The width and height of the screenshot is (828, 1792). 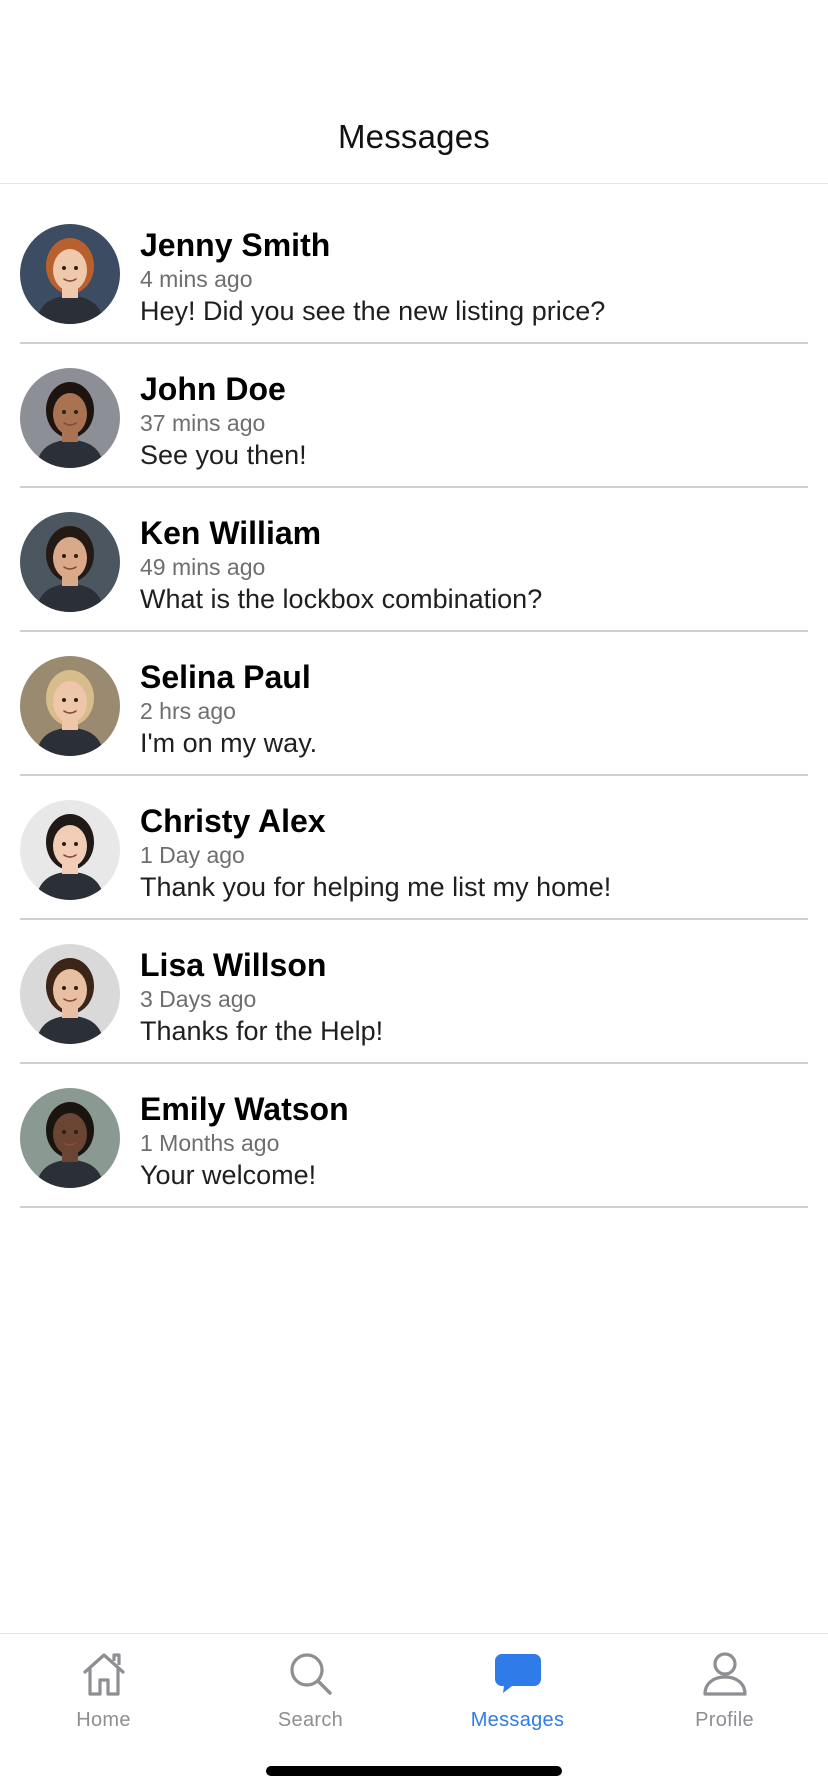 What do you see at coordinates (210, 1143) in the screenshot?
I see `message-timestamp: 1 Months ago` at bounding box center [210, 1143].